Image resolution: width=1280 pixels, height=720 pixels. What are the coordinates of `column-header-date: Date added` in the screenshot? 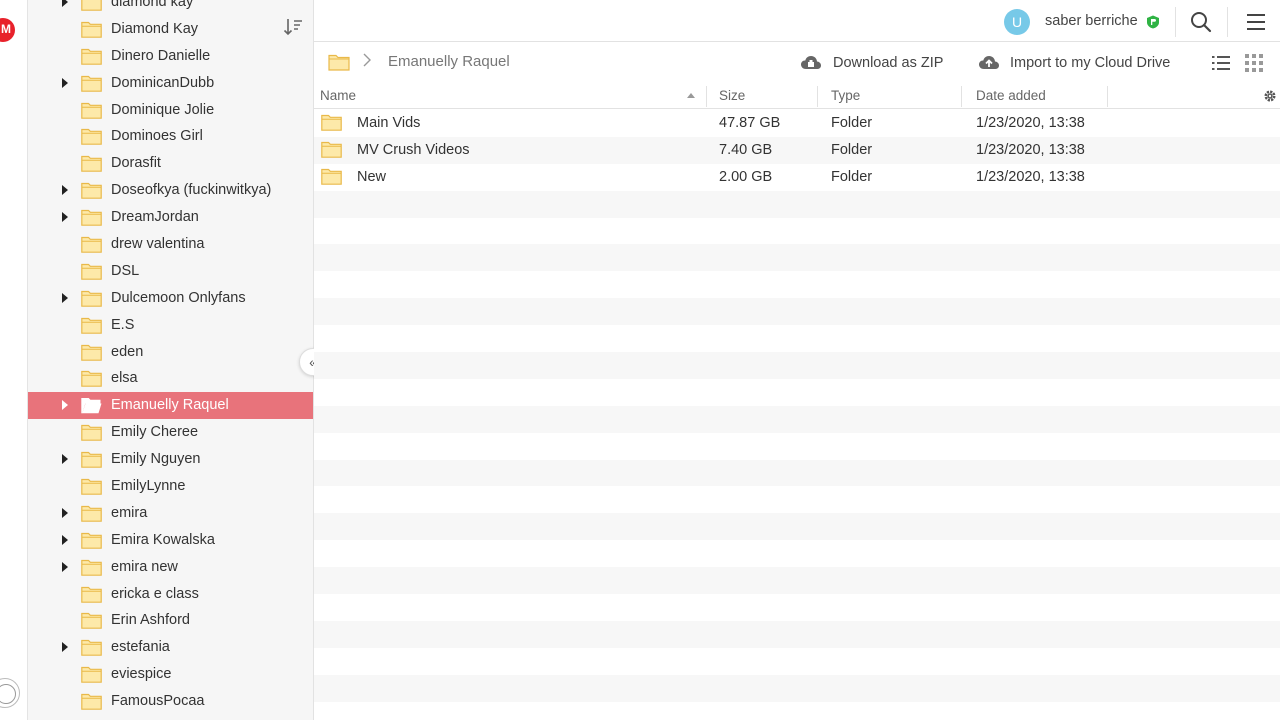 It's located at (1011, 95).